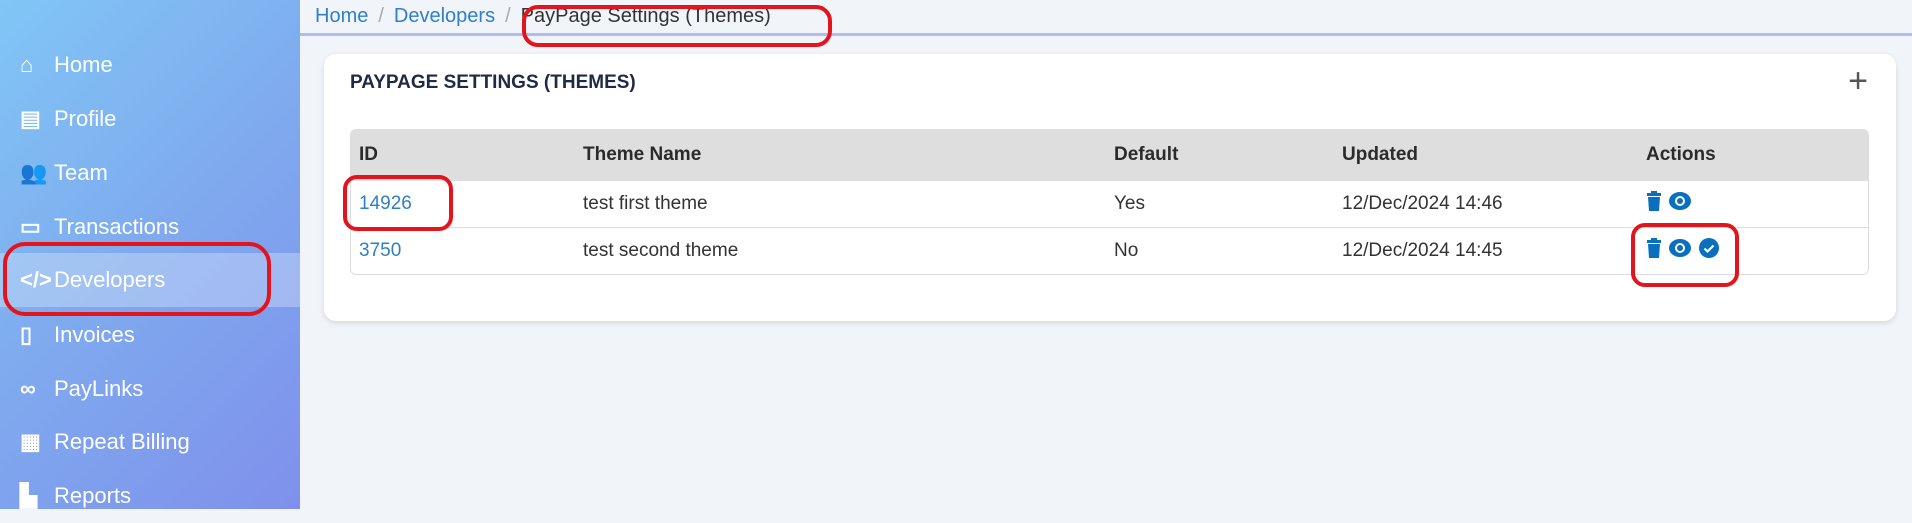  I want to click on check-circle-icon, so click(1709, 251).